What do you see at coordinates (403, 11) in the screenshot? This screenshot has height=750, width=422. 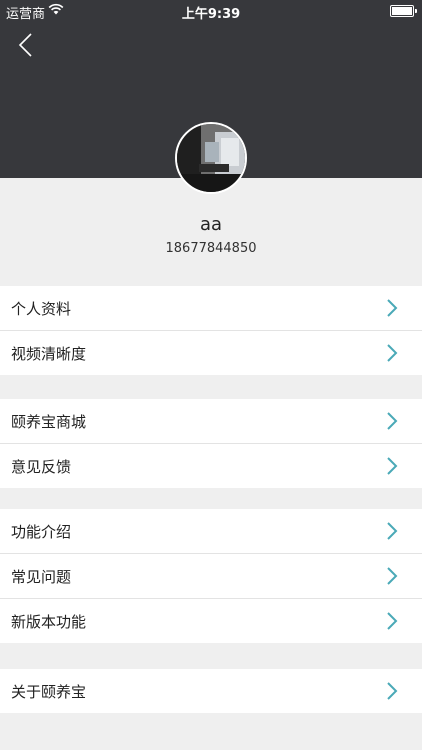 I see `battery-icon` at bounding box center [403, 11].